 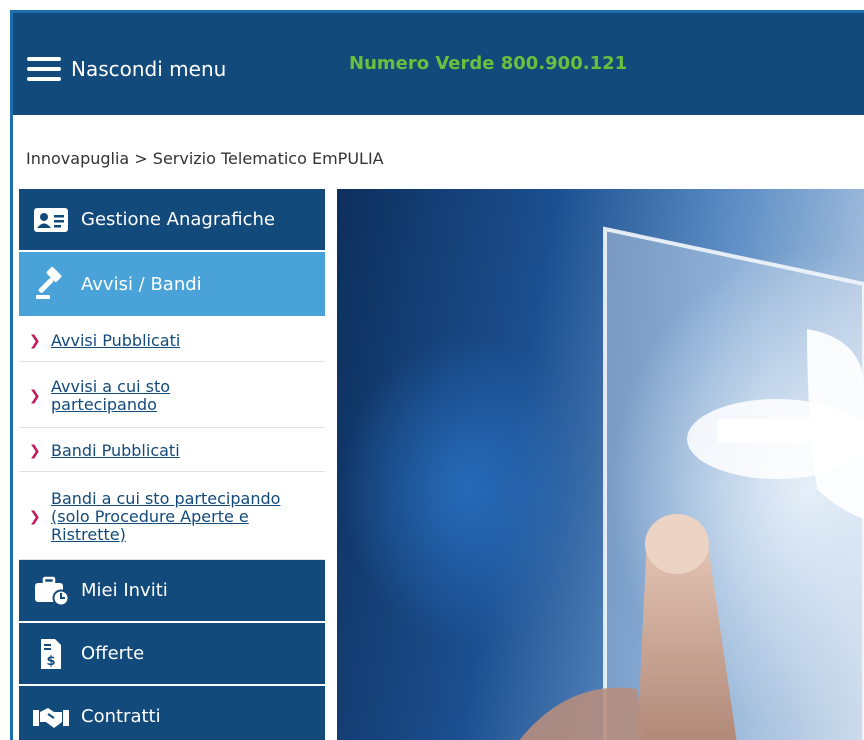 I want to click on sidebar-item-label: Gestione Anagrafiche, so click(x=178, y=219).